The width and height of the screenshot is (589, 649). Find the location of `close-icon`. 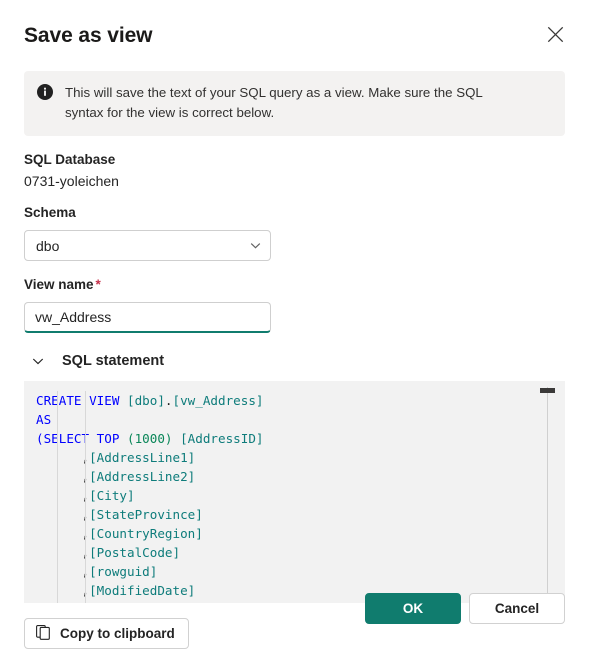

close-icon is located at coordinates (555, 36).